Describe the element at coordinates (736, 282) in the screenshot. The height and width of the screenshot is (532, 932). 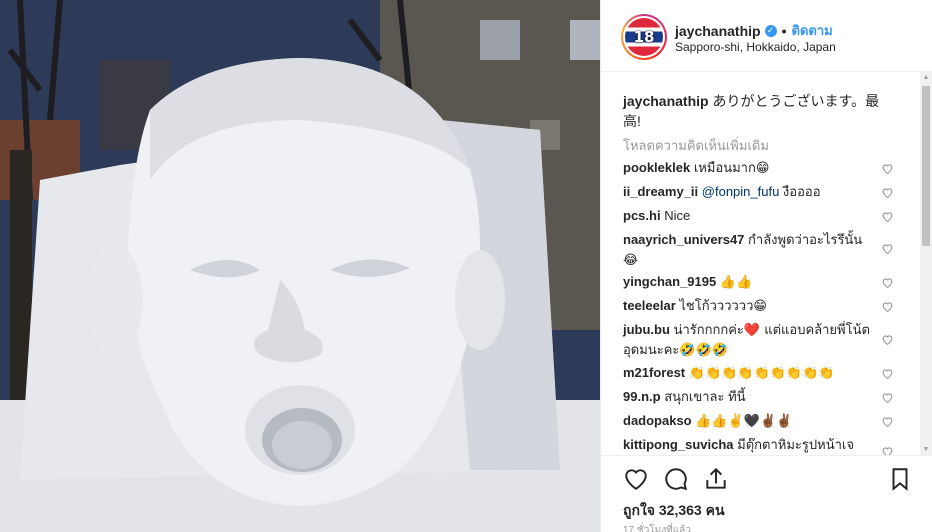
I see `comment-text: 👍👍` at that location.